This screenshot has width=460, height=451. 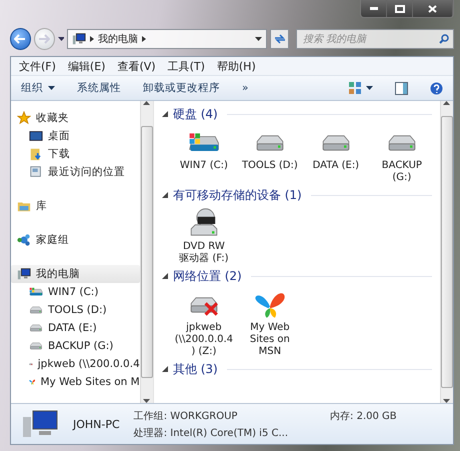 I want to click on search-input: 搜索 我的电脑, so click(x=369, y=39).